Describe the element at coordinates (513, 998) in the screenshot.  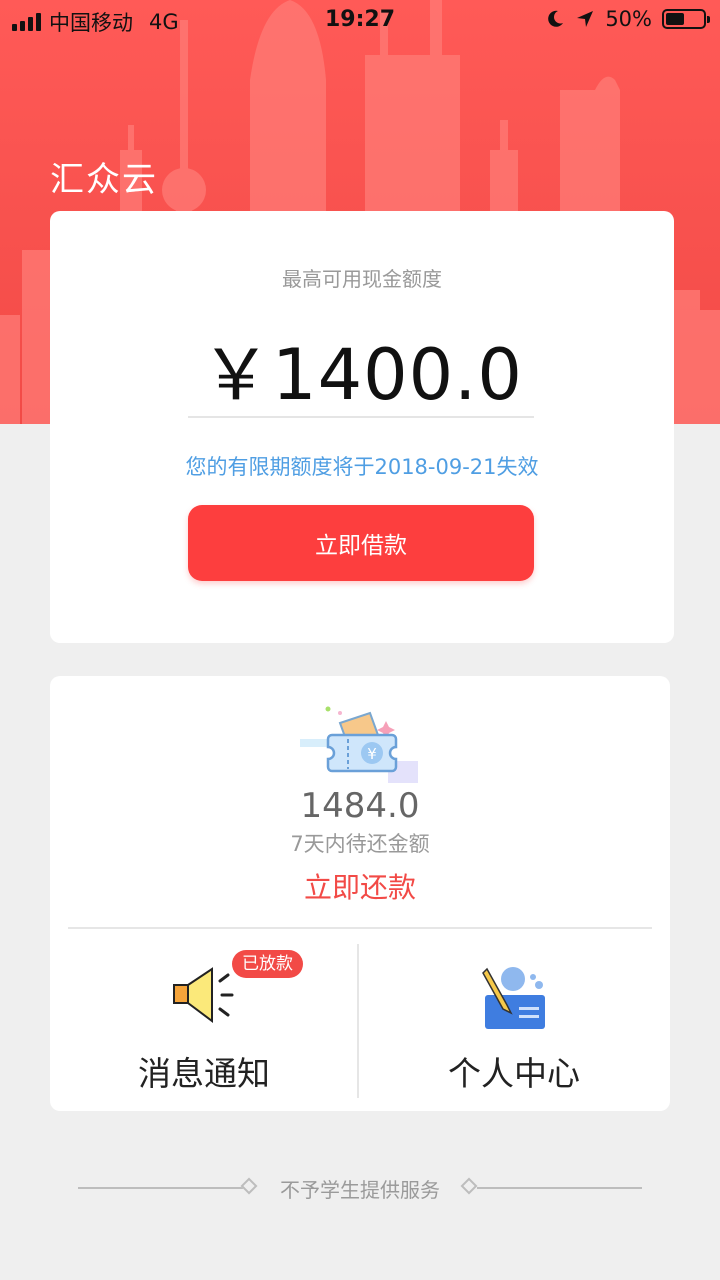
I see `user-profile-icon` at that location.